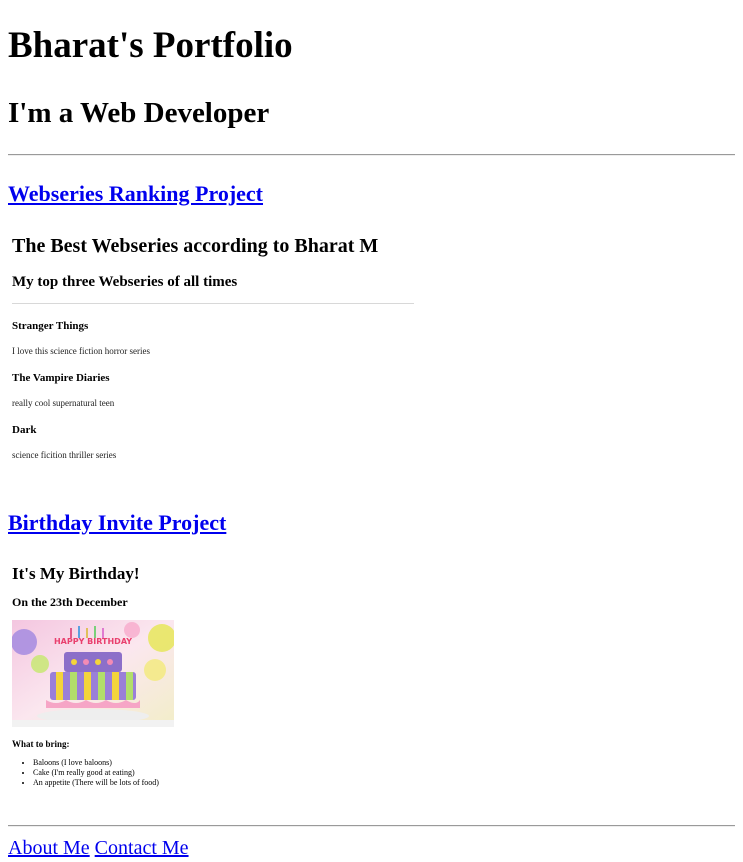  I want to click on webseries-item-name: Dark, so click(24, 430).